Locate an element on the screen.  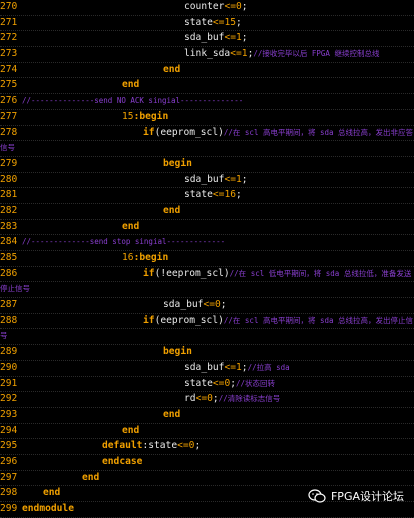
code-token: default is located at coordinates (122, 446).